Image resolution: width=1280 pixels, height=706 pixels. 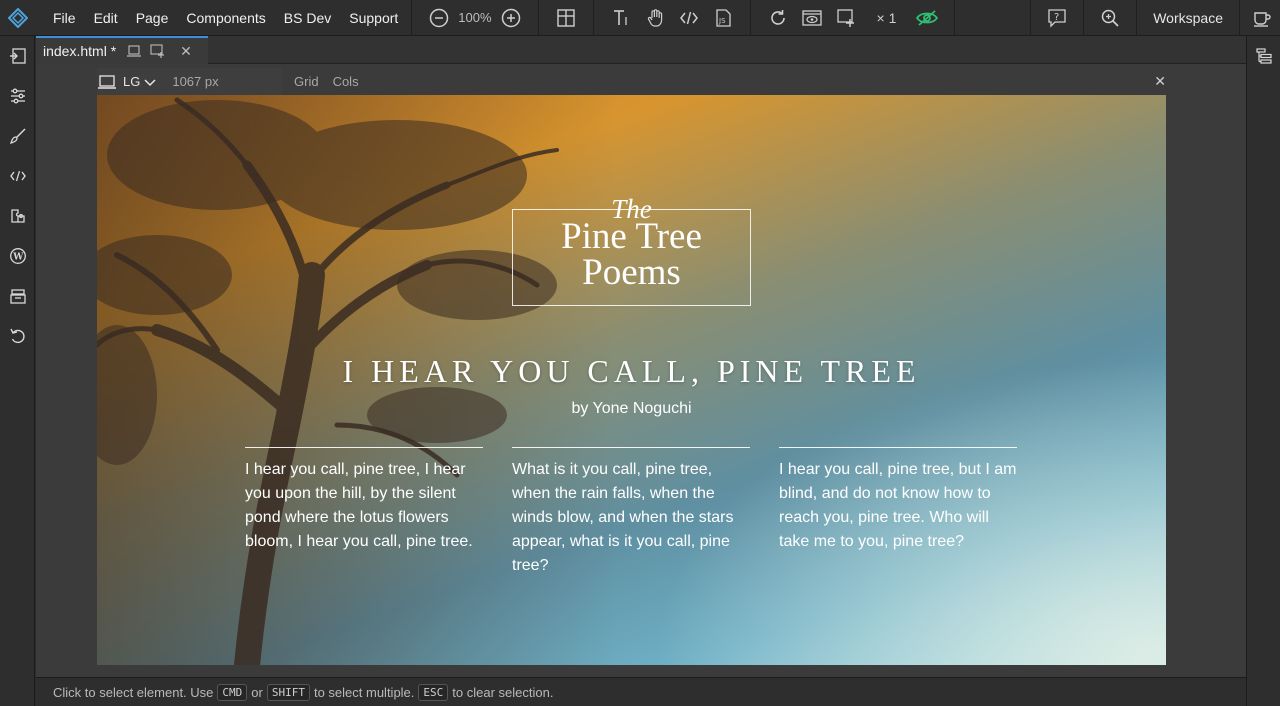 What do you see at coordinates (1188, 18) in the screenshot?
I see `workspace-menu: Workspace` at bounding box center [1188, 18].